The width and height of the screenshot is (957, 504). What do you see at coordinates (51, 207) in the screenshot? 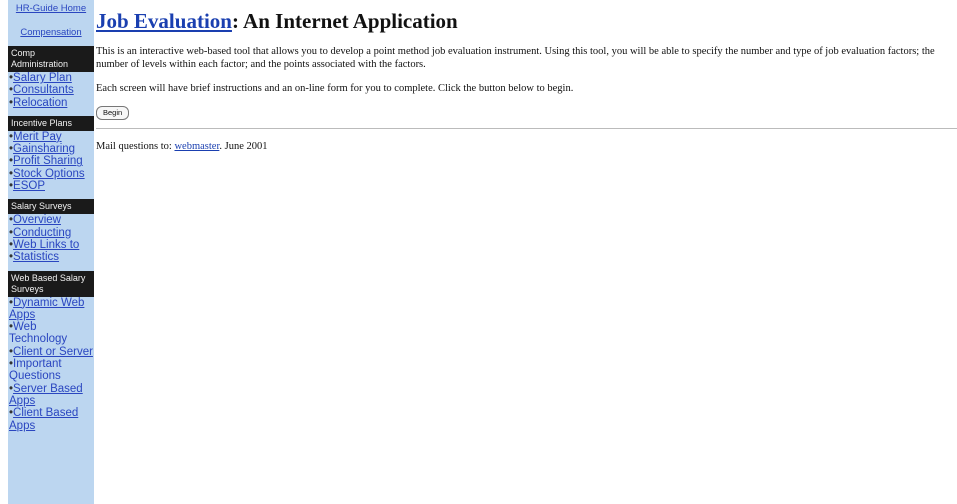
I see `section-header: Salary Surveys` at bounding box center [51, 207].